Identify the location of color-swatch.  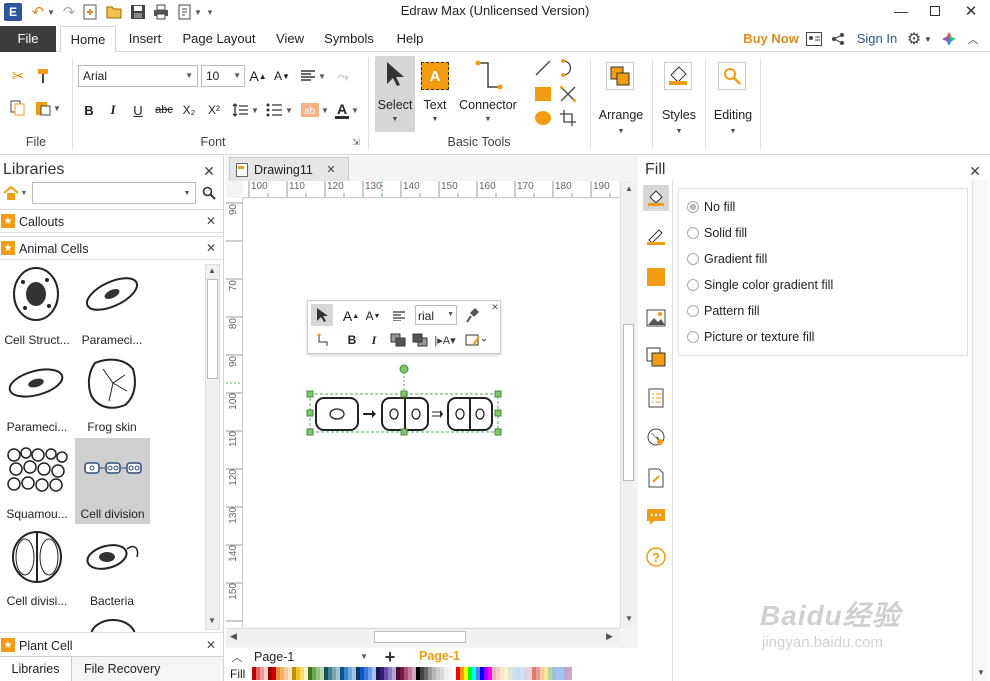
(570, 673).